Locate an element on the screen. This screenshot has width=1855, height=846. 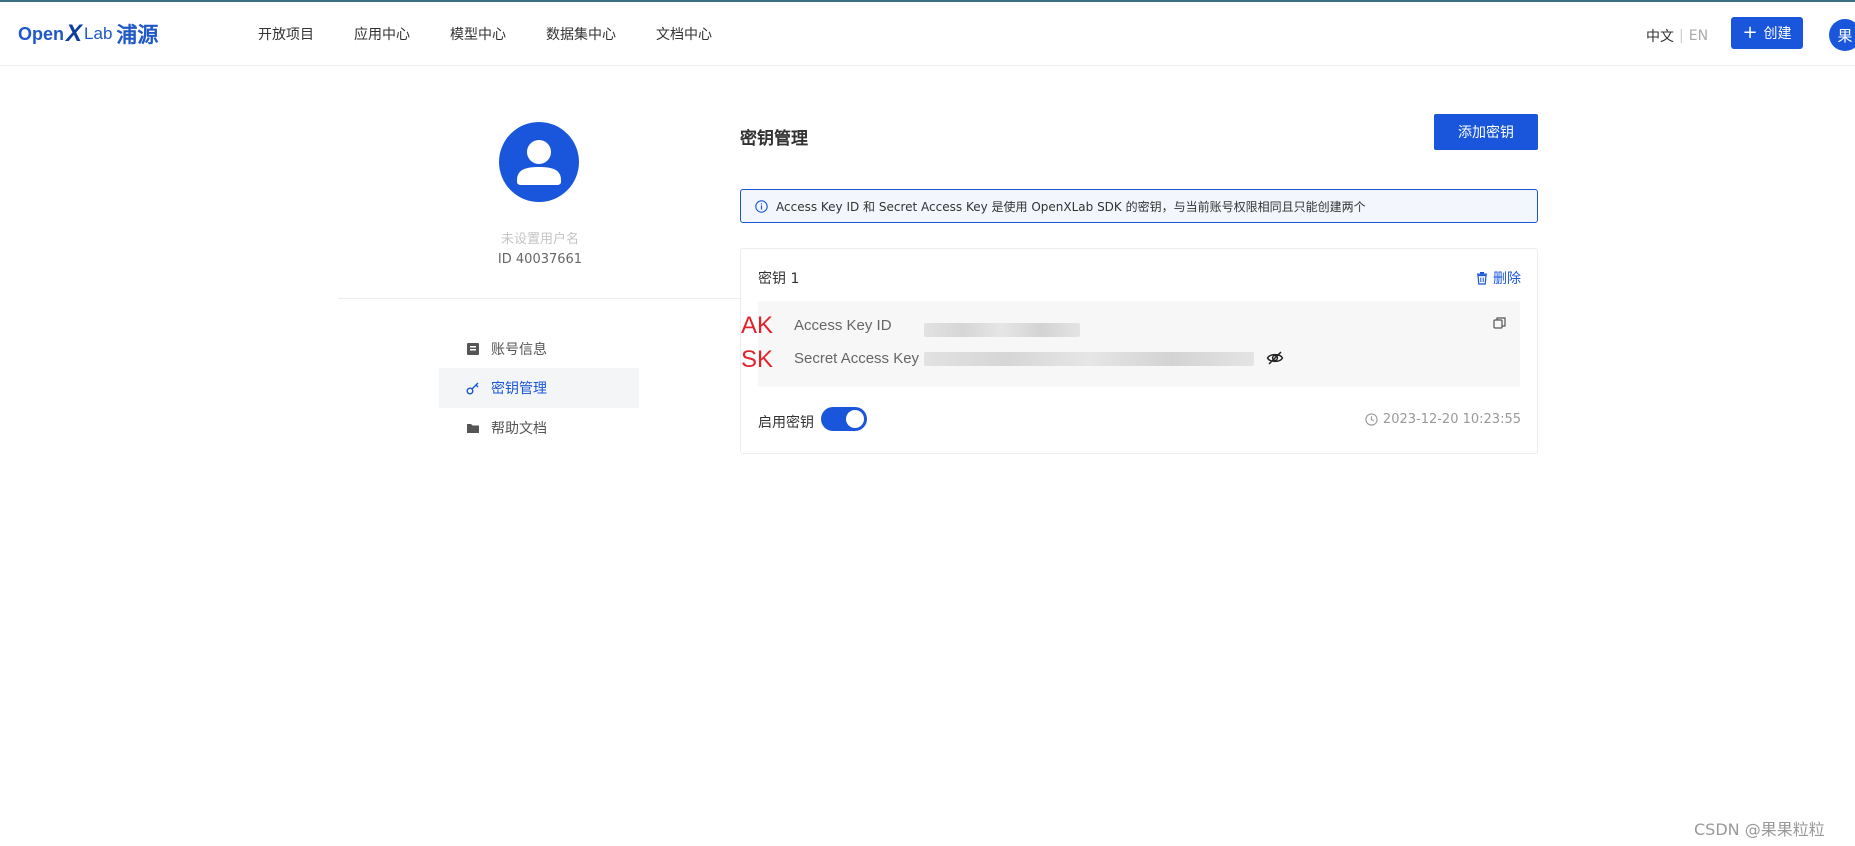
user-avatar: 果 is located at coordinates (1842, 35).